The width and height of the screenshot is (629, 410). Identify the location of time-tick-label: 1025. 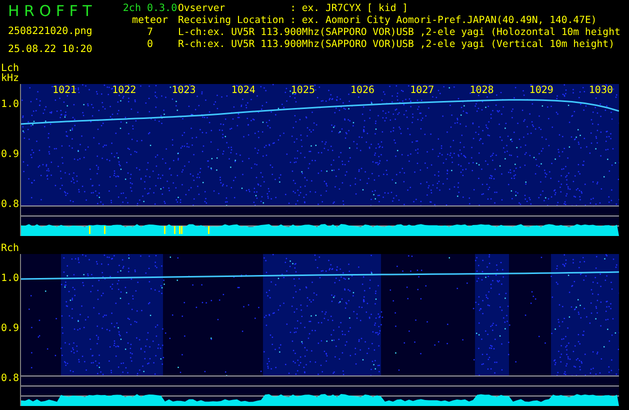
(302, 91).